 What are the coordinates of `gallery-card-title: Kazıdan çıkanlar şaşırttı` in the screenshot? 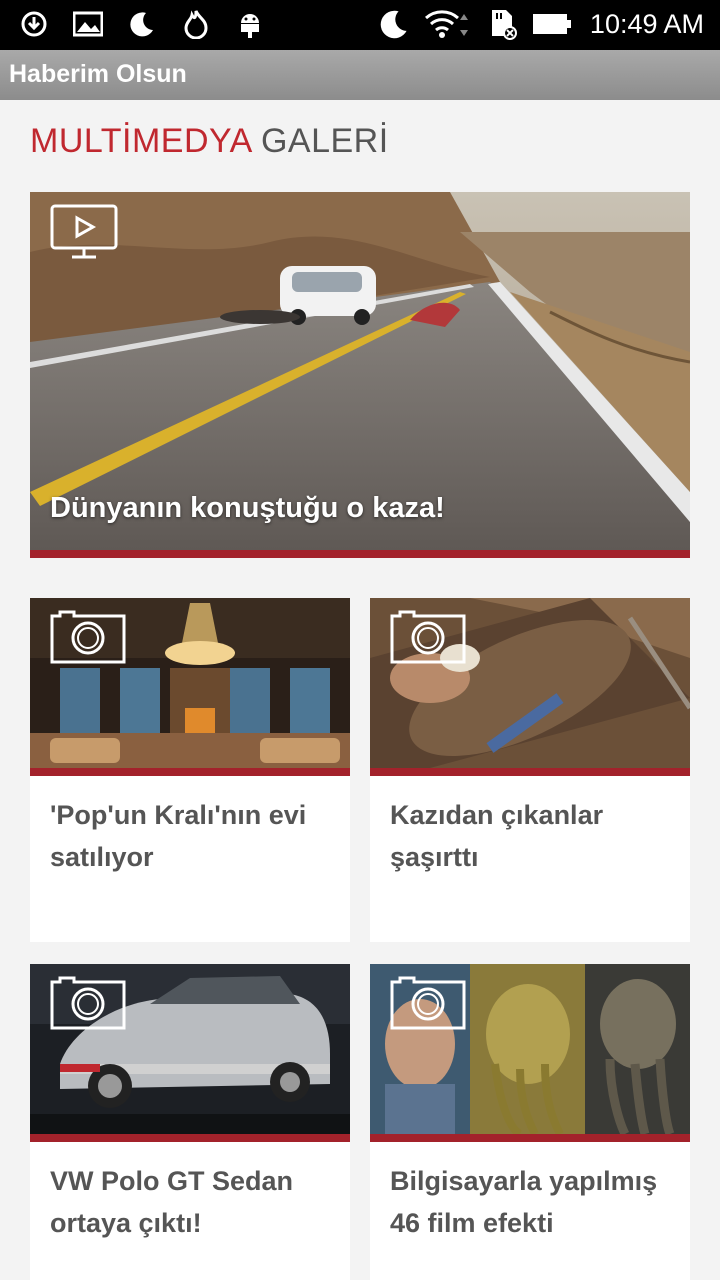 It's located at (497, 836).